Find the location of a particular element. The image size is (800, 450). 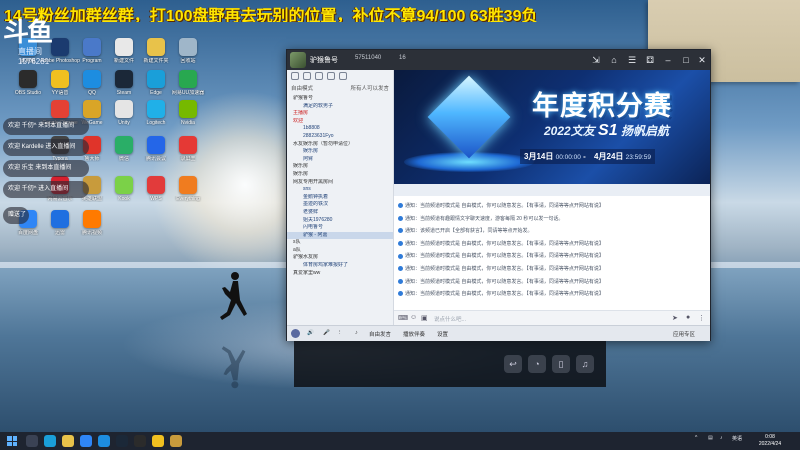

user-row: 老婆鲜 is located at coordinates (340, 213).